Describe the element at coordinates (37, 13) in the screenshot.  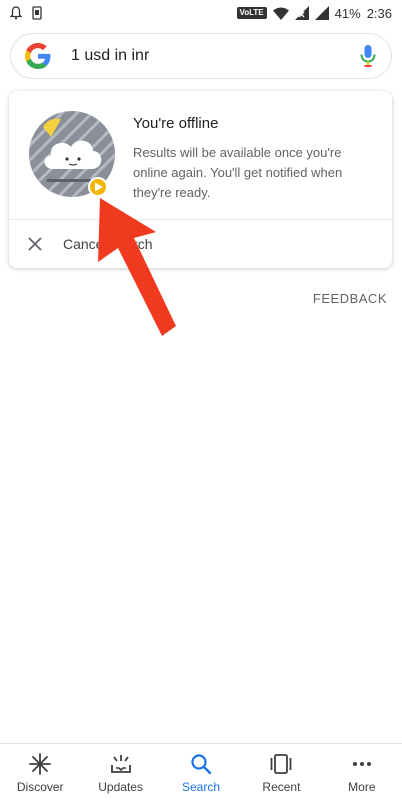
I see `sim-card-icon` at that location.